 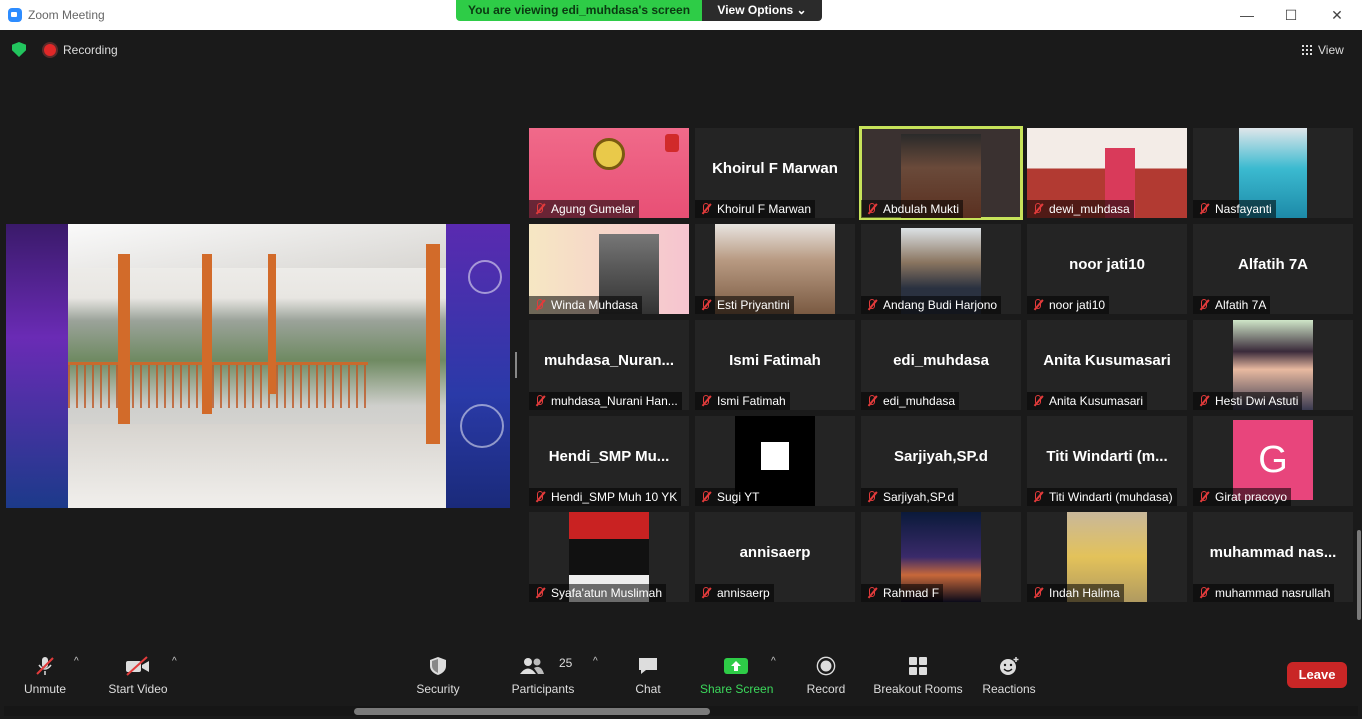 I want to click on participant-name-label: Anita Kusumasari, so click(x=1087, y=401).